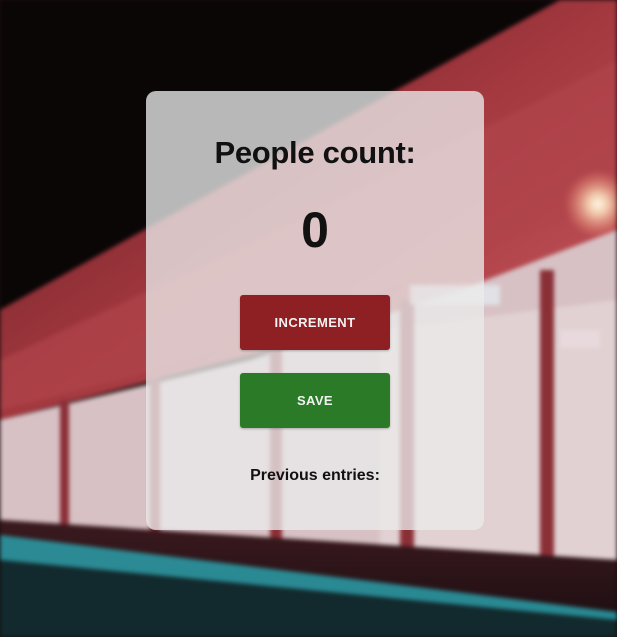 The width and height of the screenshot is (617, 637). What do you see at coordinates (315, 400) in the screenshot?
I see `save-button: SAVE` at bounding box center [315, 400].